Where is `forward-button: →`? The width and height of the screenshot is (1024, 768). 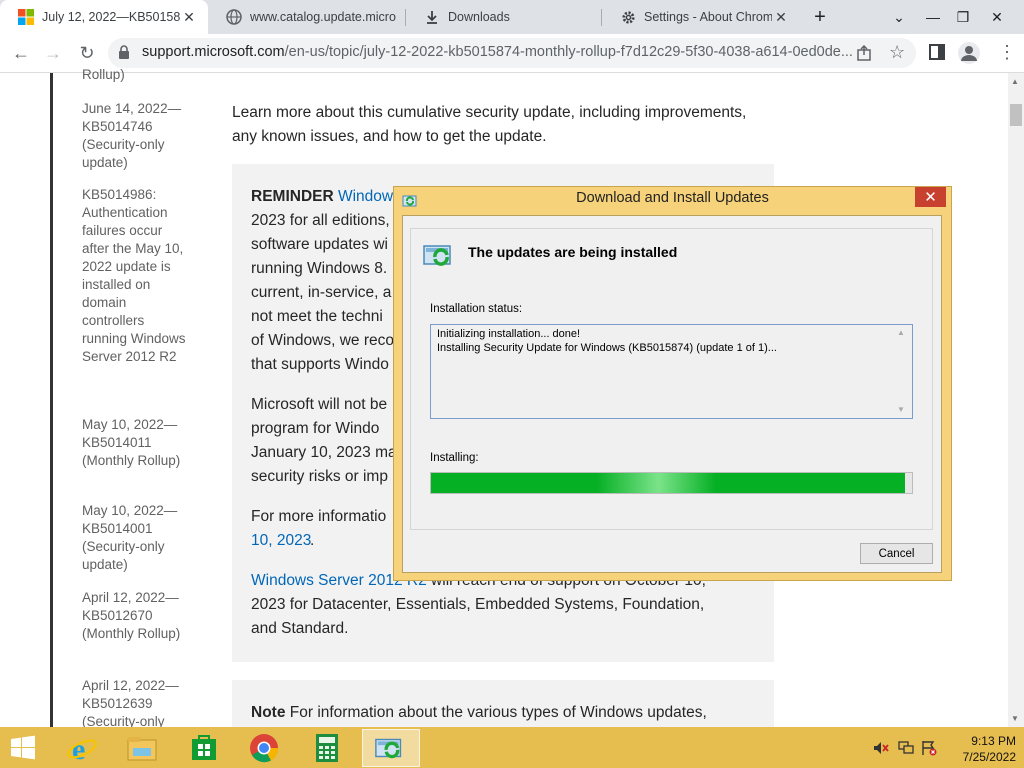
forward-button: → is located at coordinates (53, 53).